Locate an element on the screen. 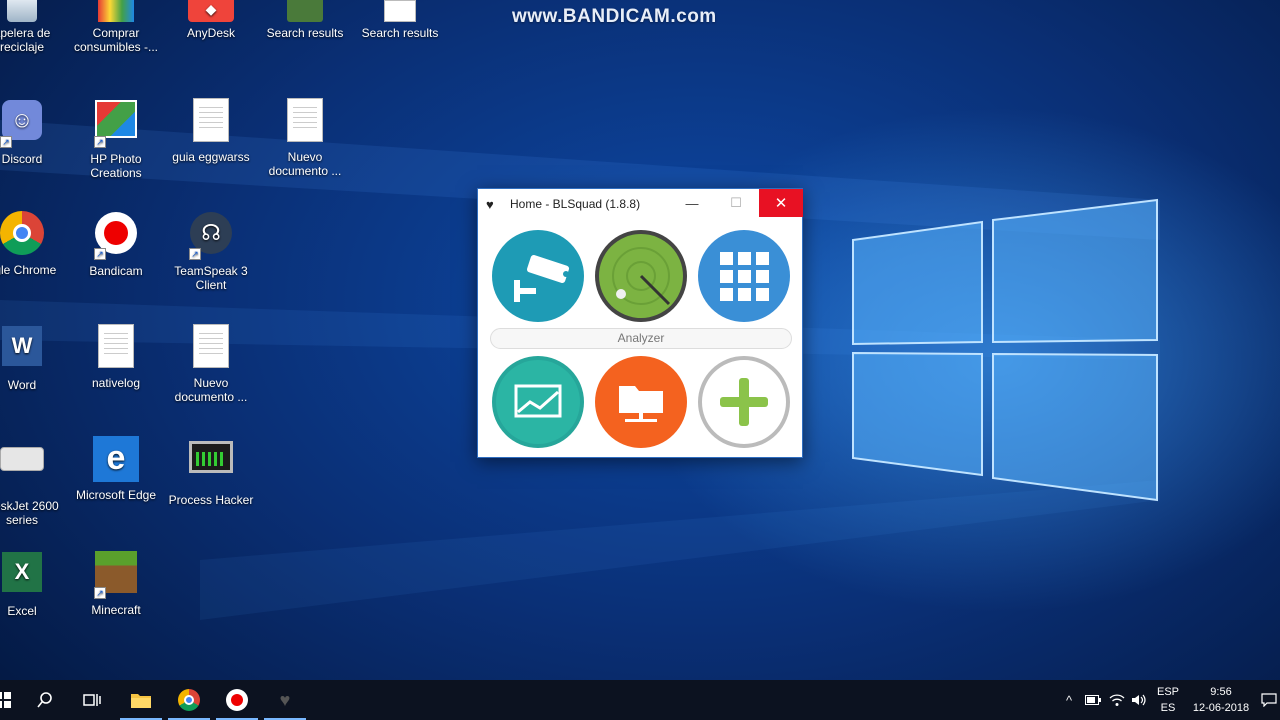 The height and width of the screenshot is (720, 1280). edge-icon: e is located at coordinates (116, 460).